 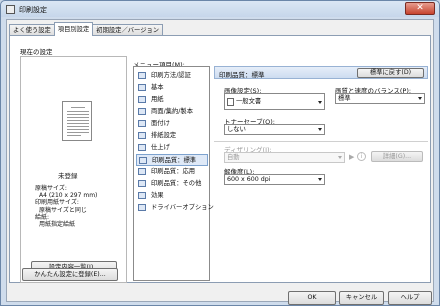 What do you see at coordinates (68, 176) in the screenshot?
I see `registration-status: 未登録` at bounding box center [68, 176].